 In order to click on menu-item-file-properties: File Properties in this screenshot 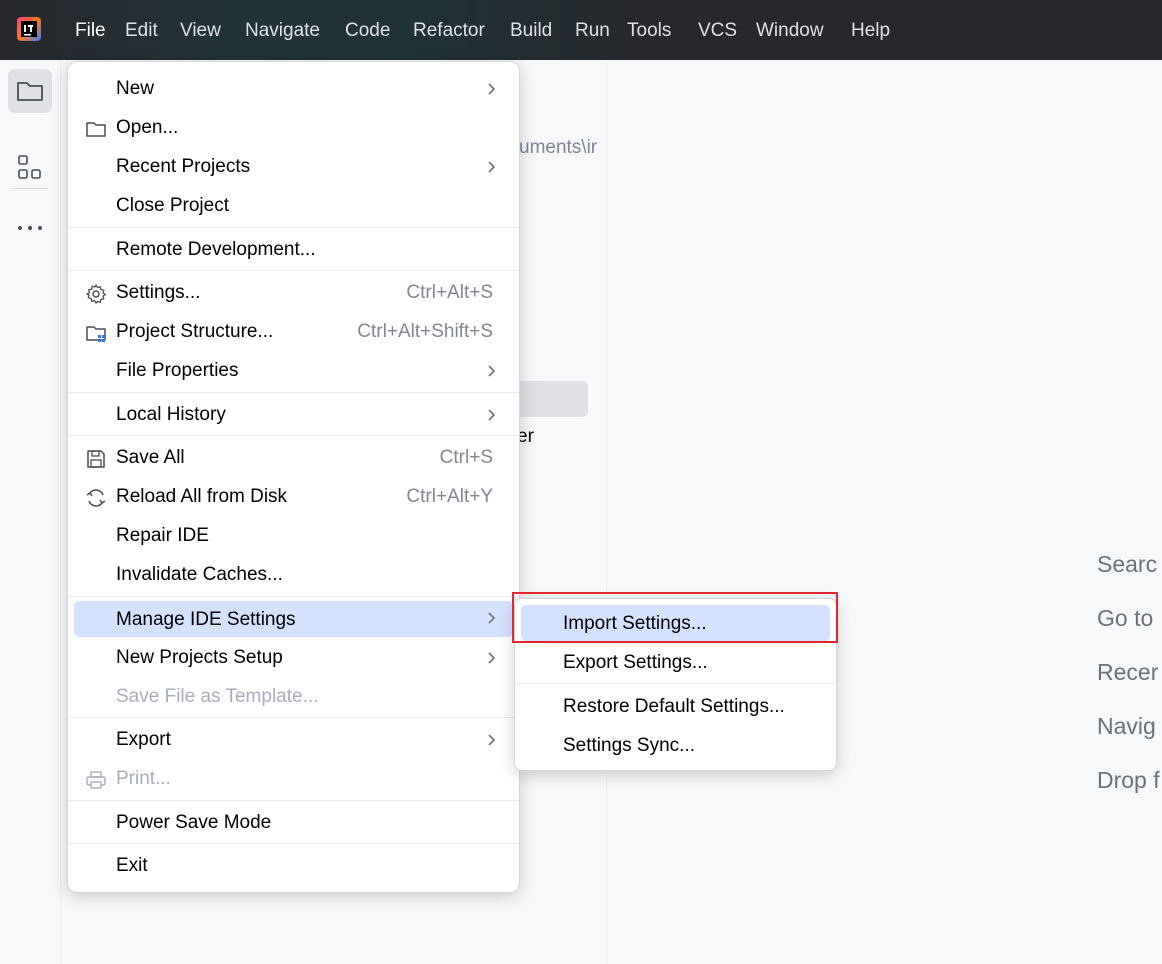, I will do `click(293, 371)`.